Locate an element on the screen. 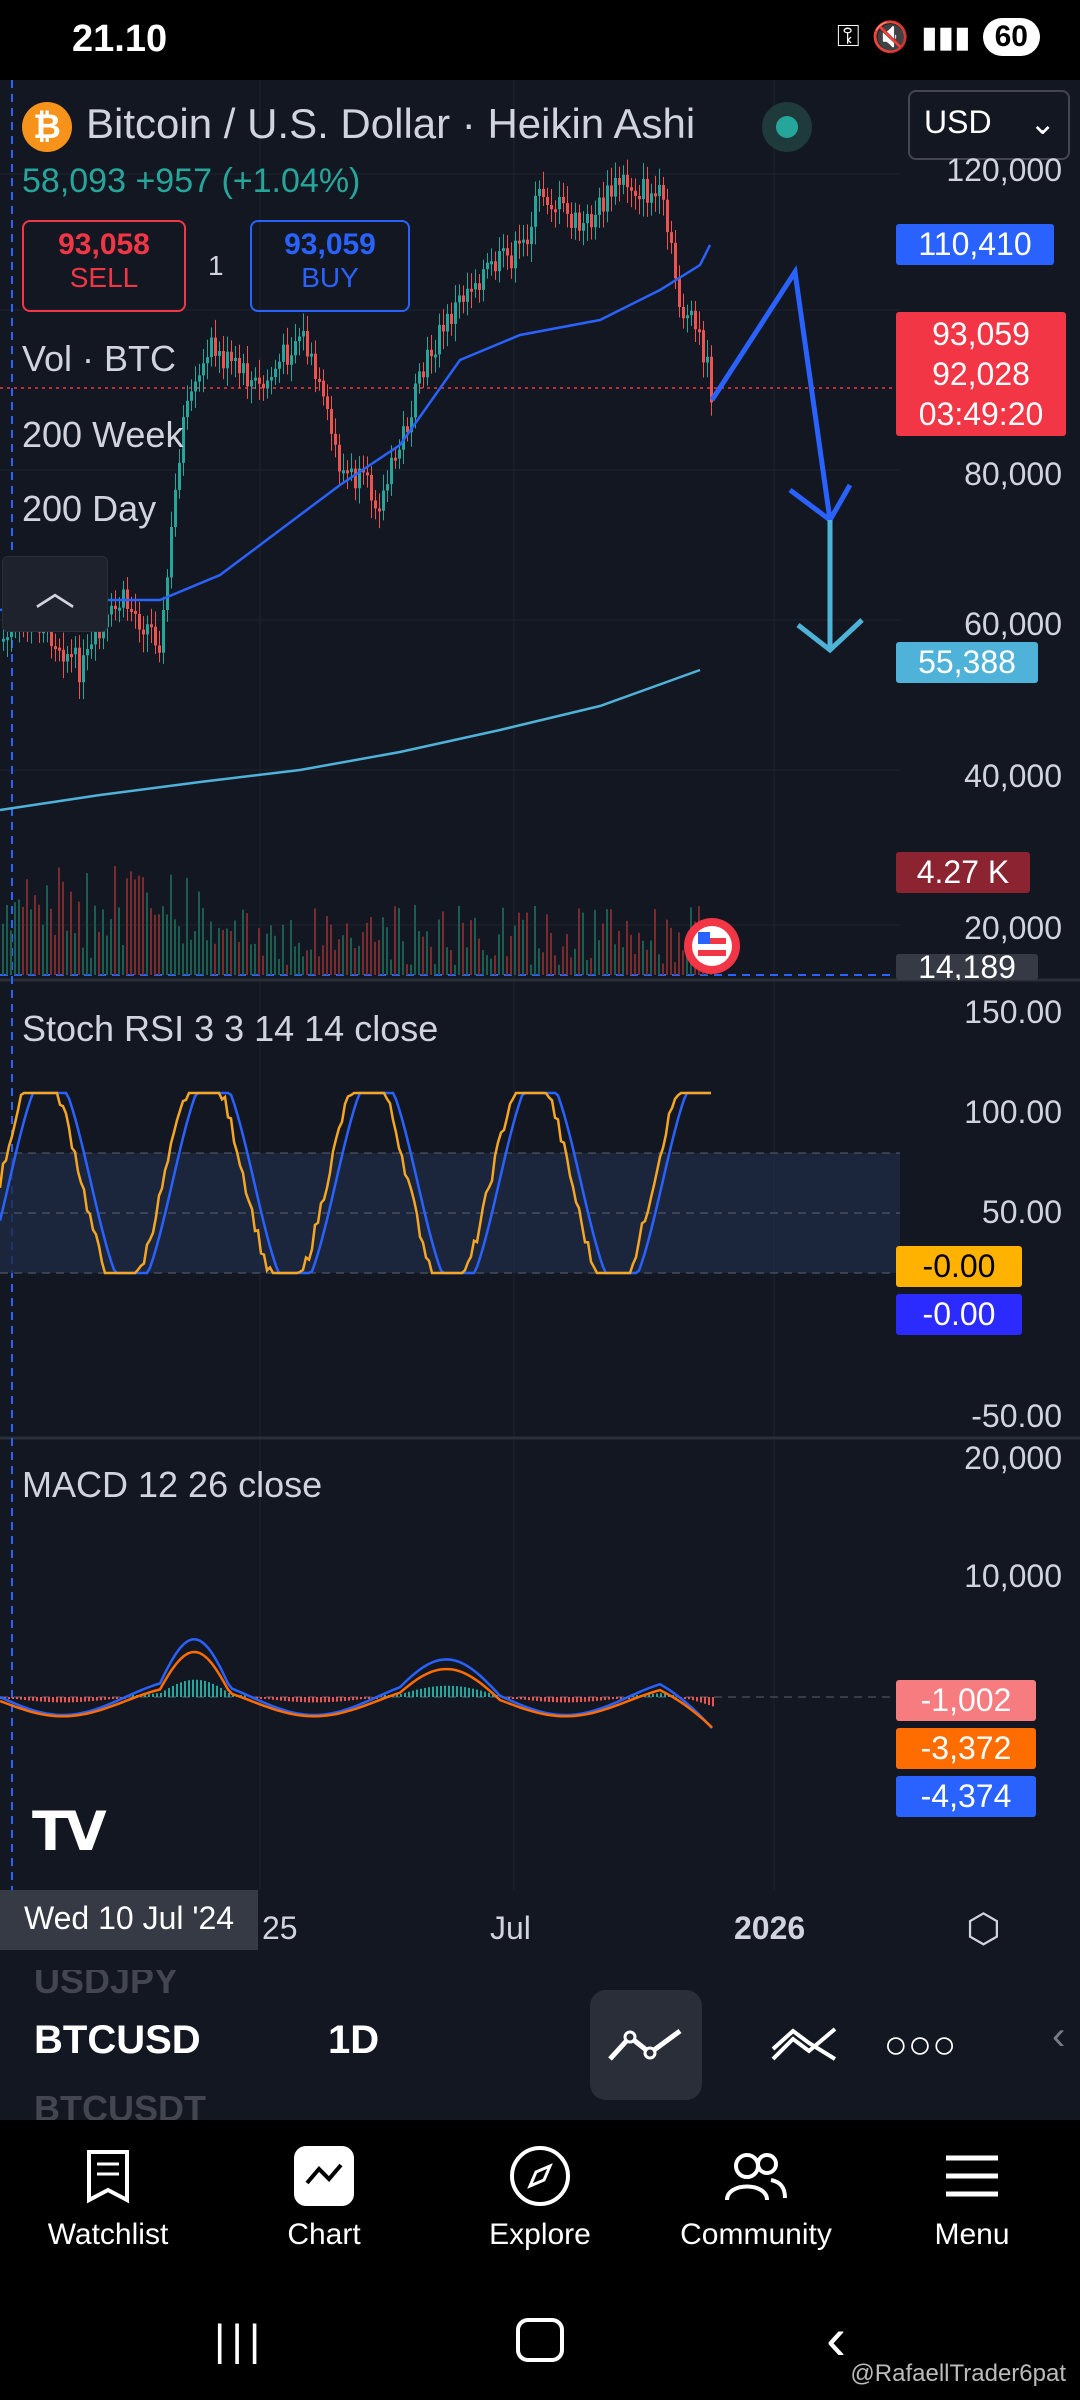 Image resolution: width=1080 pixels, height=2400 pixels. indicators-button is located at coordinates (804, 2045).